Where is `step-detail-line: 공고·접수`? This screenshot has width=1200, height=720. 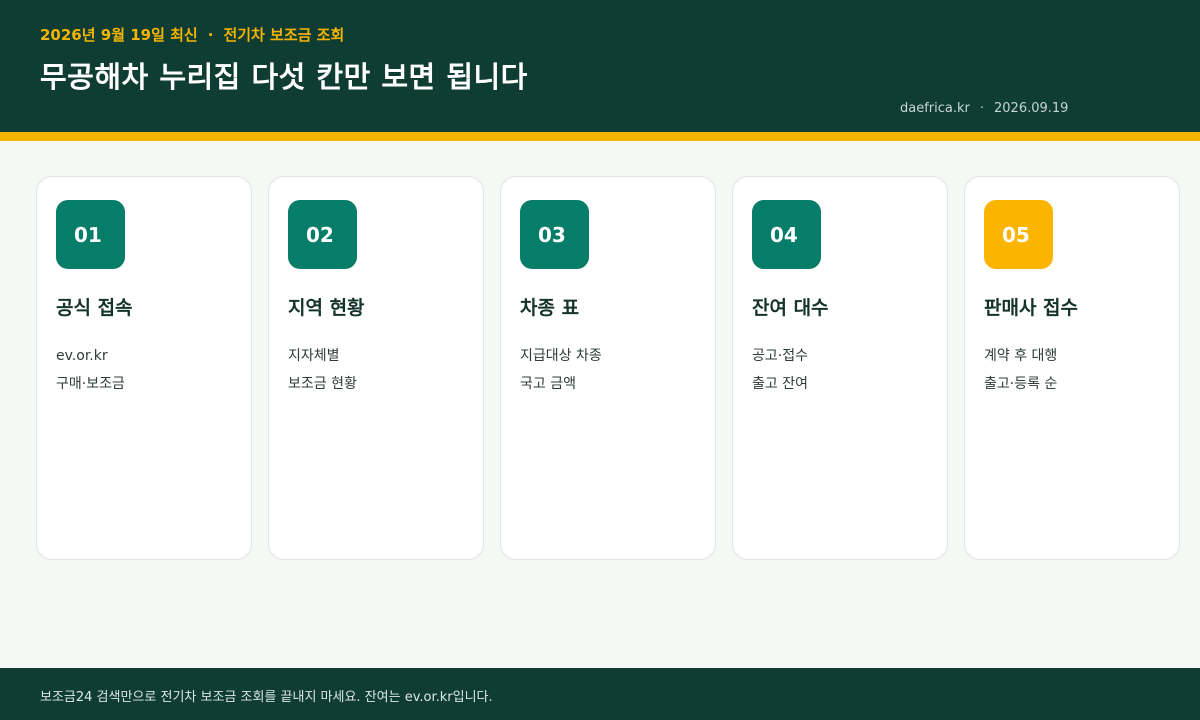
step-detail-line: 공고·접수 is located at coordinates (780, 356).